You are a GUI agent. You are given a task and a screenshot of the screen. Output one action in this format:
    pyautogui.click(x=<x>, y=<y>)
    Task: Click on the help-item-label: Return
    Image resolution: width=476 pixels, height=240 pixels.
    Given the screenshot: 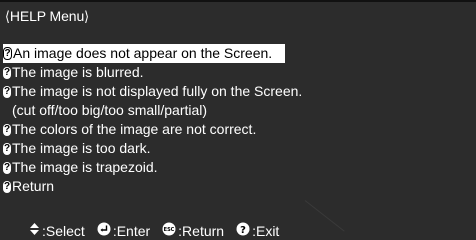 What is the action you would take?
    pyautogui.click(x=33, y=186)
    